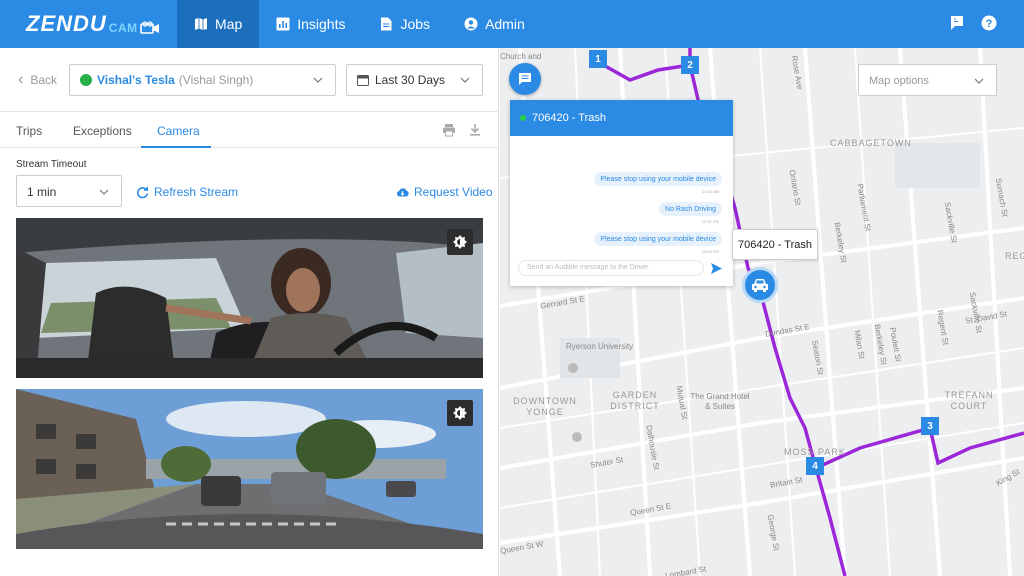  I want to click on date-range-select: Last 30 Days, so click(414, 80).